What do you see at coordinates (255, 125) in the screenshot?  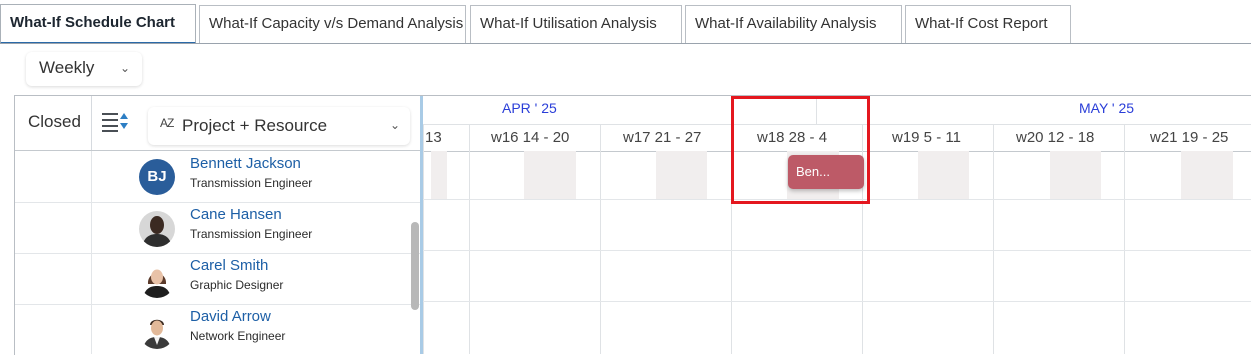 I see `group-by-value: Project + Resource` at bounding box center [255, 125].